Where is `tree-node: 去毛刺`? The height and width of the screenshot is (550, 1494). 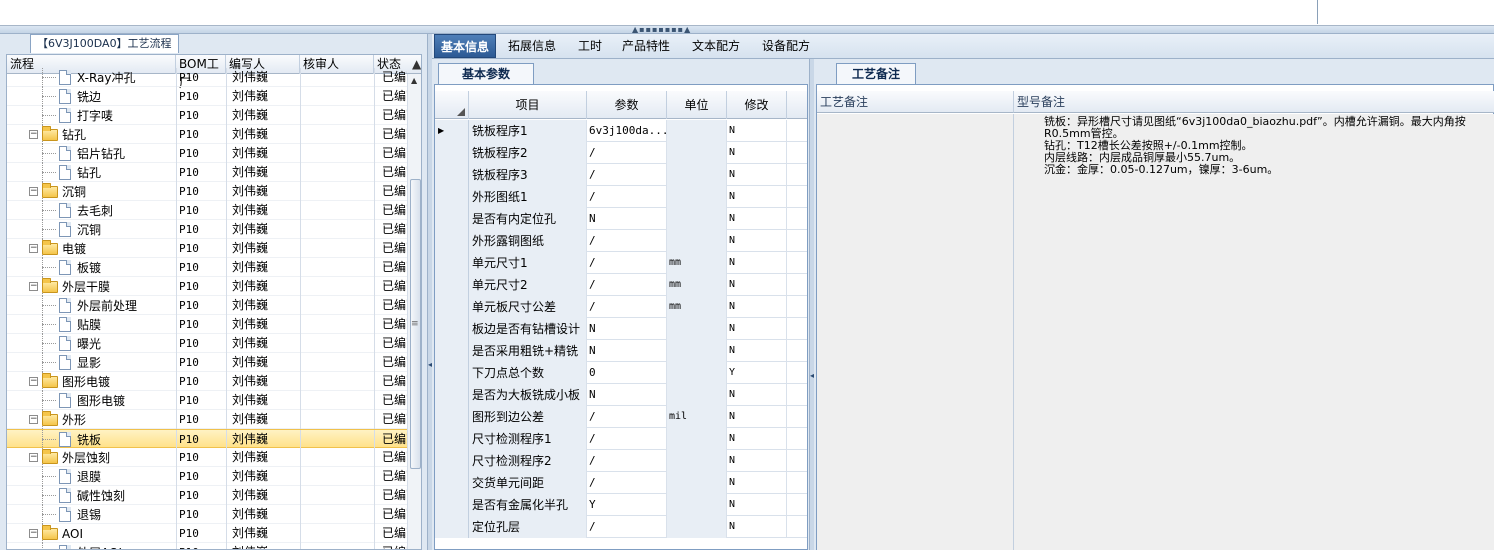 tree-node: 去毛刺 is located at coordinates (86, 210).